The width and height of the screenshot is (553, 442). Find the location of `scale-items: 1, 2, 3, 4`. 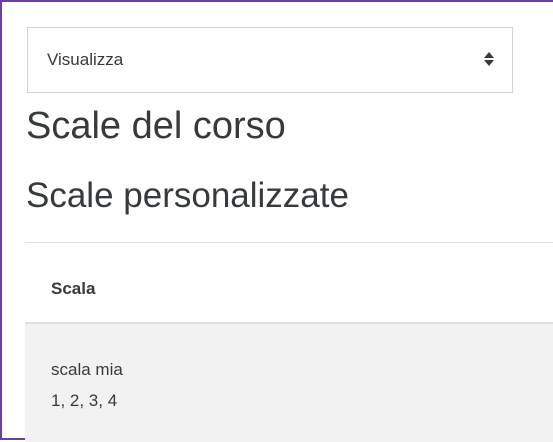

scale-items: 1, 2, 3, 4 is located at coordinates (84, 400).